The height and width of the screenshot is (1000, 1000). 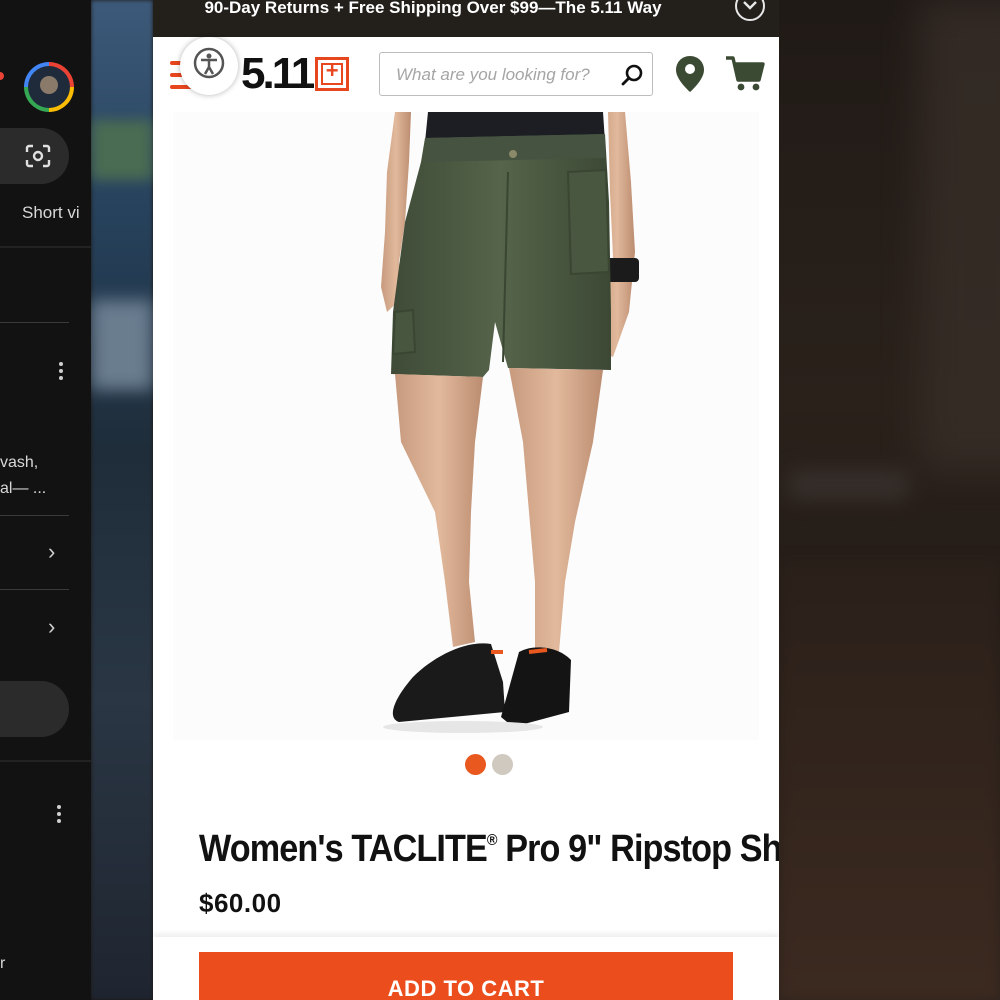 What do you see at coordinates (502, 764) in the screenshot?
I see `carousel-dot` at bounding box center [502, 764].